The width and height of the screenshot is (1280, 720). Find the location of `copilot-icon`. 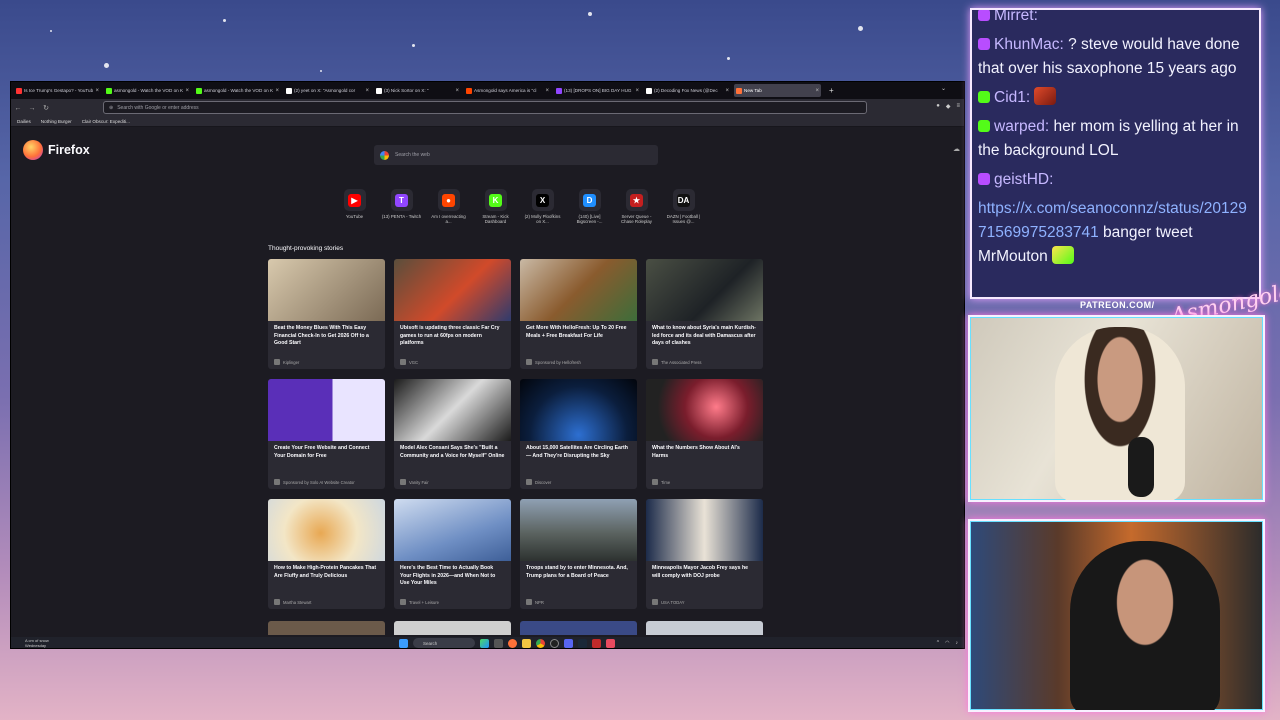

copilot-icon is located at coordinates (484, 643).